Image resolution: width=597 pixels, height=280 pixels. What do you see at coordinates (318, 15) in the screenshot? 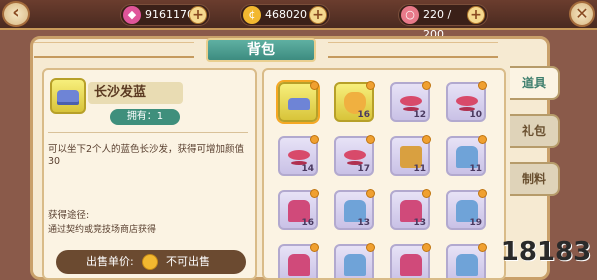
I see `add-coin-button: +` at bounding box center [318, 15].